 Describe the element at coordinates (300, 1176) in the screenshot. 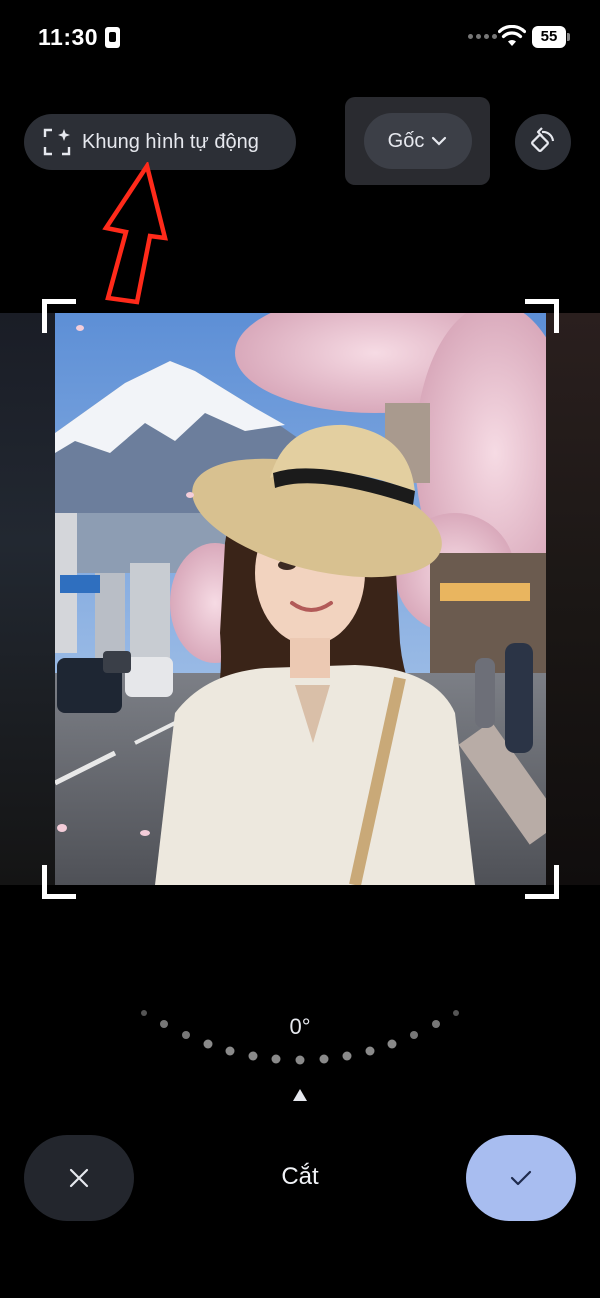

I see `screen-title: Cắt` at that location.